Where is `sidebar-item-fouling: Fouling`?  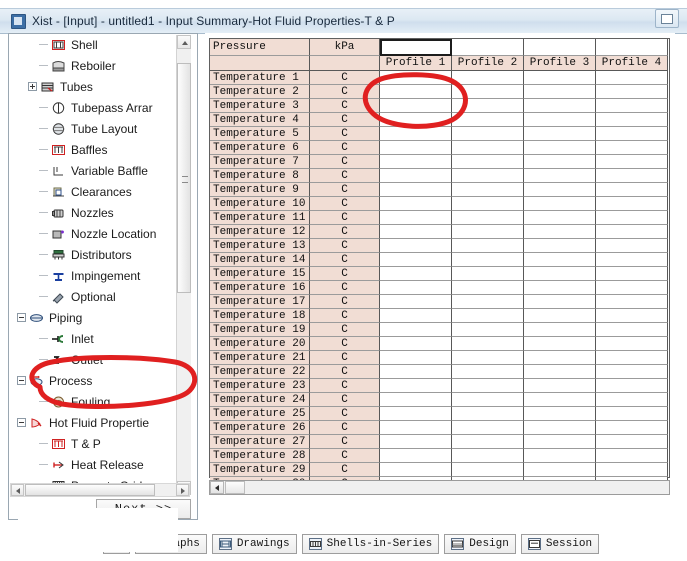
sidebar-item-fouling: Fouling is located at coordinates (100, 401).